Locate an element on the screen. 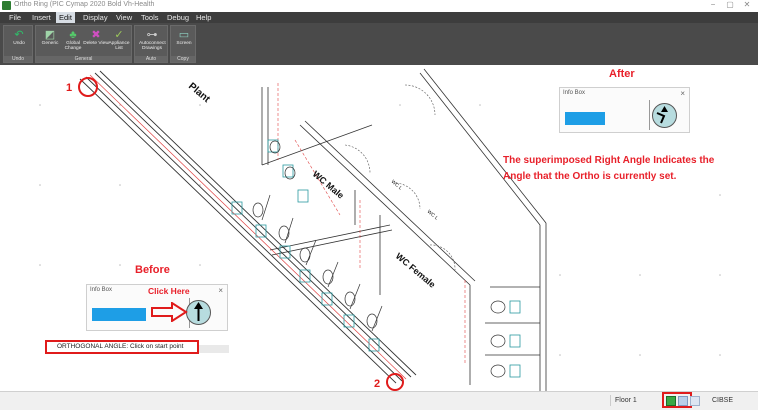 The height and width of the screenshot is (410, 758). delete-view-icon: ✖ is located at coordinates (96, 35).